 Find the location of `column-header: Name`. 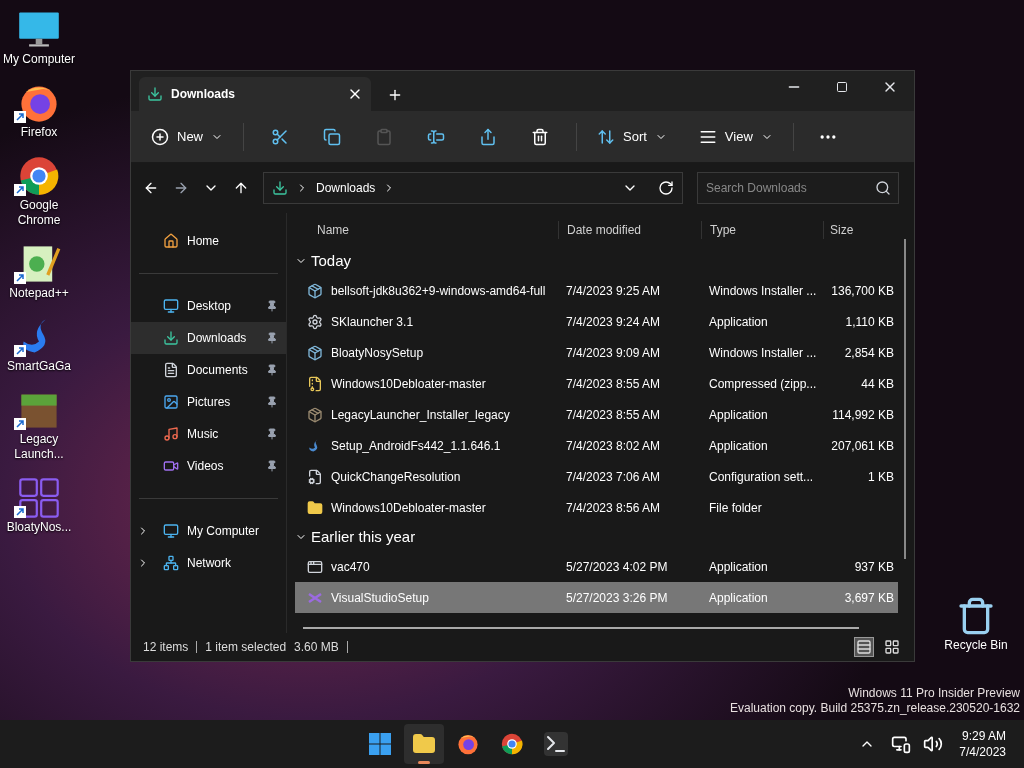

column-header: Name is located at coordinates (426, 230).